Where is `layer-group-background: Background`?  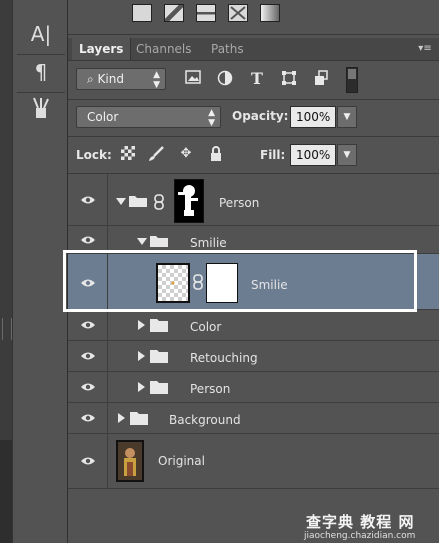
layer-group-background: Background is located at coordinates (253, 418).